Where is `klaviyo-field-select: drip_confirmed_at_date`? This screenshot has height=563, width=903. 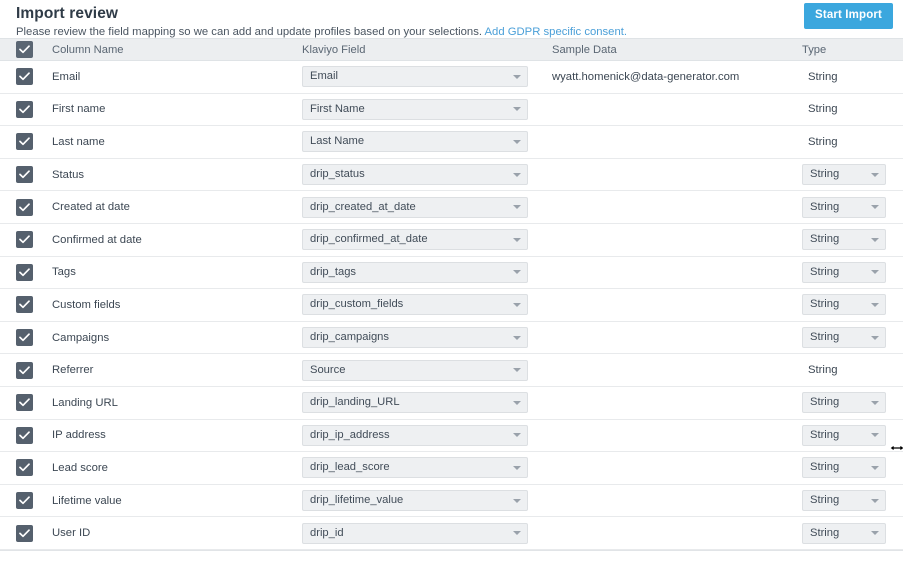 klaviyo-field-select: drip_confirmed_at_date is located at coordinates (415, 240).